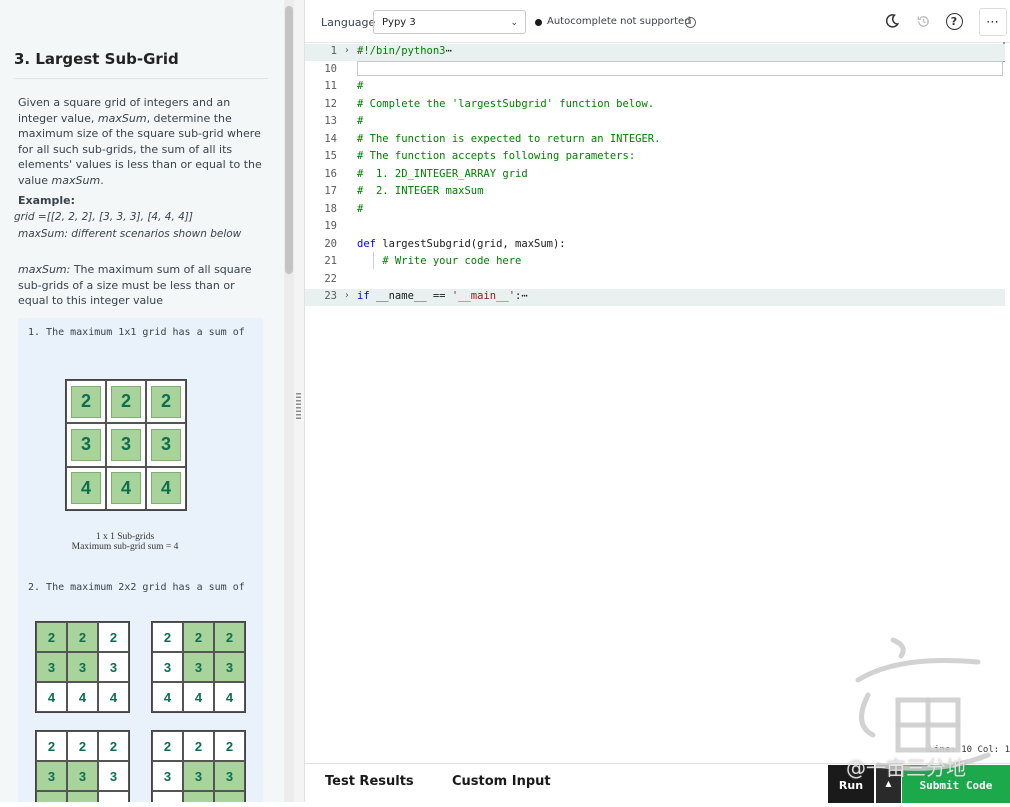 The width and height of the screenshot is (1010, 807). What do you see at coordinates (655, 210) in the screenshot?
I see `code-line: 18 #` at bounding box center [655, 210].